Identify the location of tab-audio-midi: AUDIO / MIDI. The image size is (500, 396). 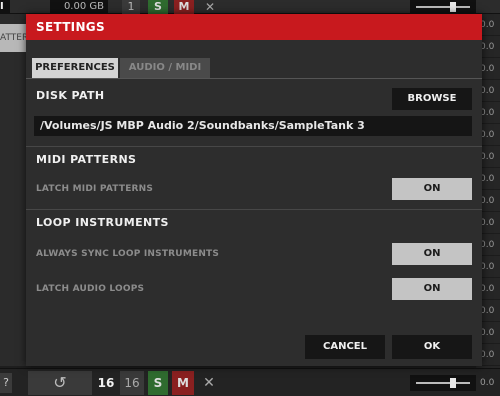
(165, 68).